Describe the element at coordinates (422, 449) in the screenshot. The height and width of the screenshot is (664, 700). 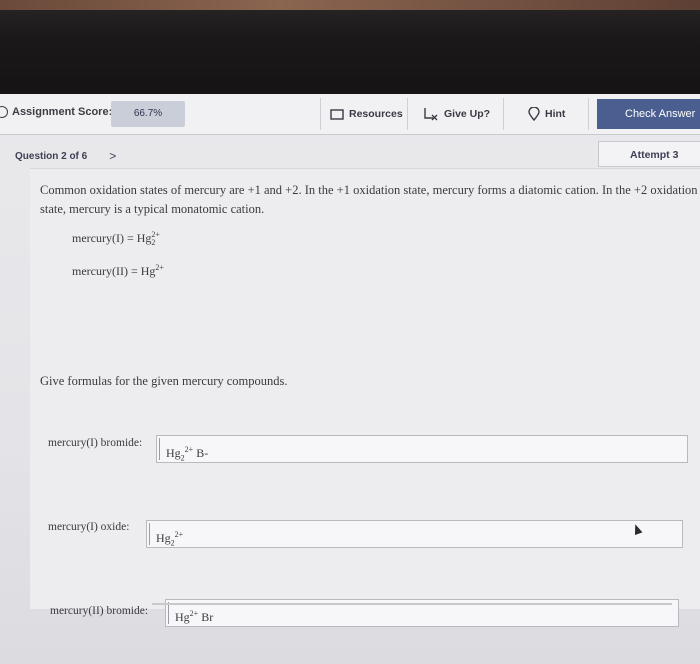
I see `answer-field-mercury-i-bromide: Hg22+ B-` at that location.